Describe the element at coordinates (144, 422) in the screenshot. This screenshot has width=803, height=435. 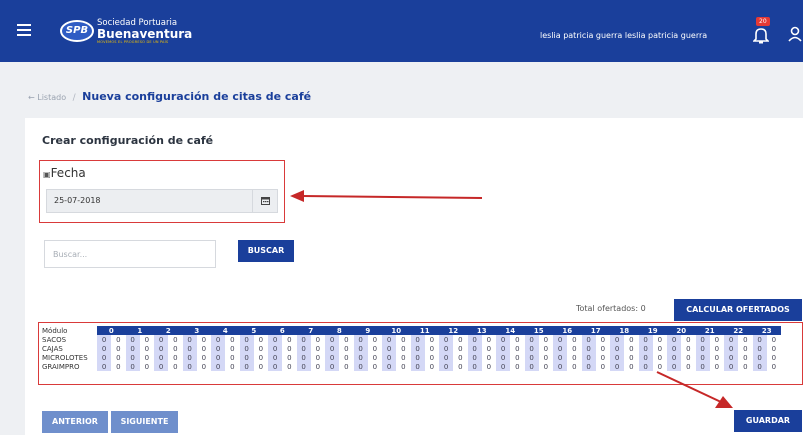
I see `next-button: SIGUIENTE` at that location.